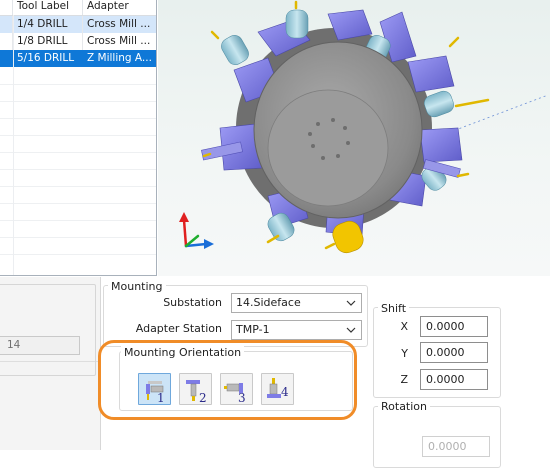 The height and width of the screenshot is (468, 550). What do you see at coordinates (6, 7) in the screenshot?
I see `column-header-index` at bounding box center [6, 7].